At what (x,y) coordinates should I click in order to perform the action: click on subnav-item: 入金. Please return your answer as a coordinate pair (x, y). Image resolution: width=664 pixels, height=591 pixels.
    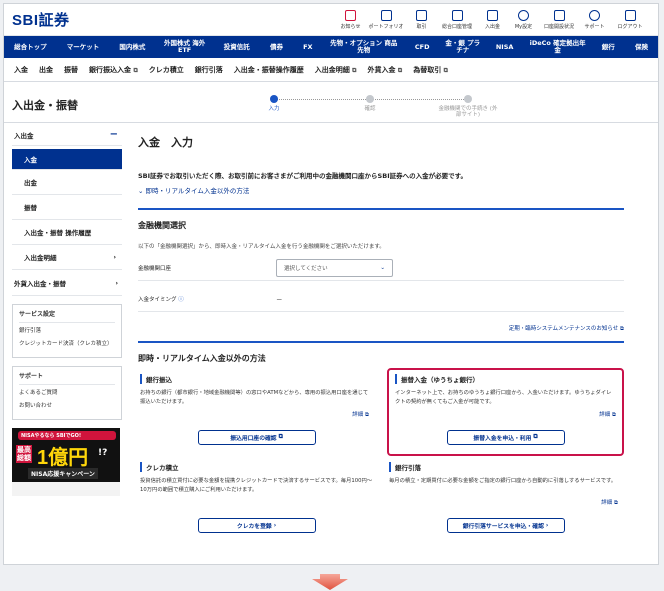
    Looking at the image, I should click on (21, 70).